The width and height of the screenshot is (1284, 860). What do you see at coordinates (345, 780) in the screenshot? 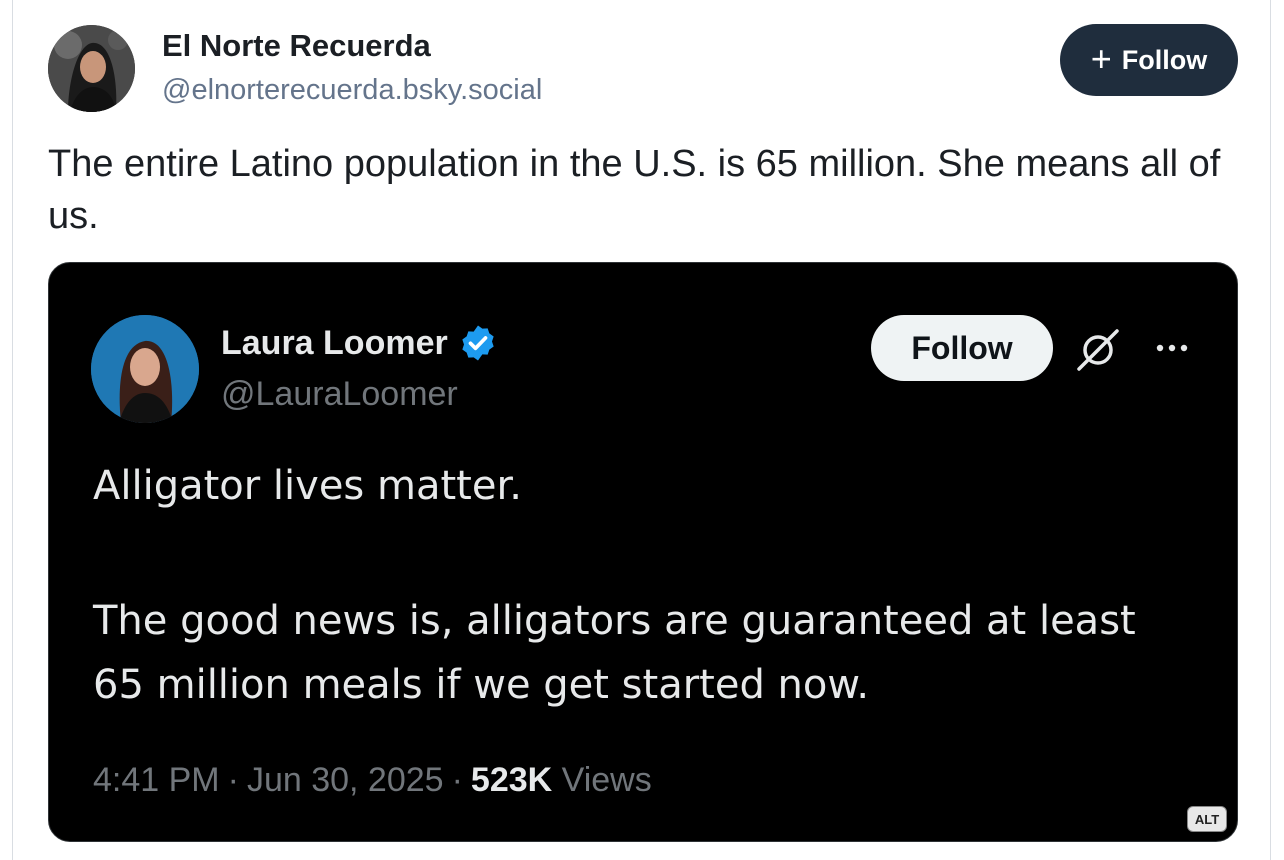
I see `post-date: Jun 30, 2025` at bounding box center [345, 780].